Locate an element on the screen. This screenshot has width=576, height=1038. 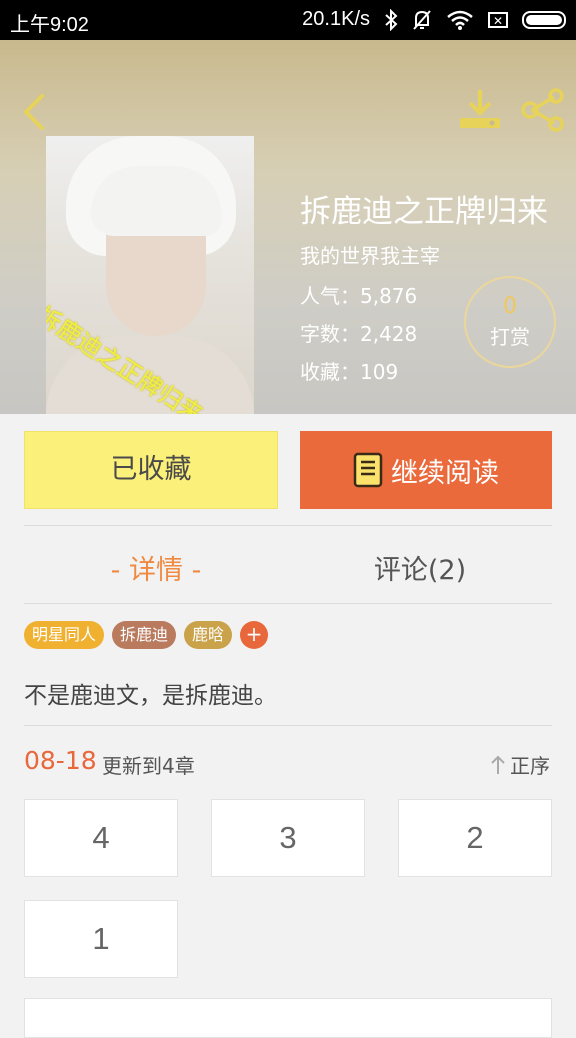
reward-button: 0 打赏 is located at coordinates (510, 322).